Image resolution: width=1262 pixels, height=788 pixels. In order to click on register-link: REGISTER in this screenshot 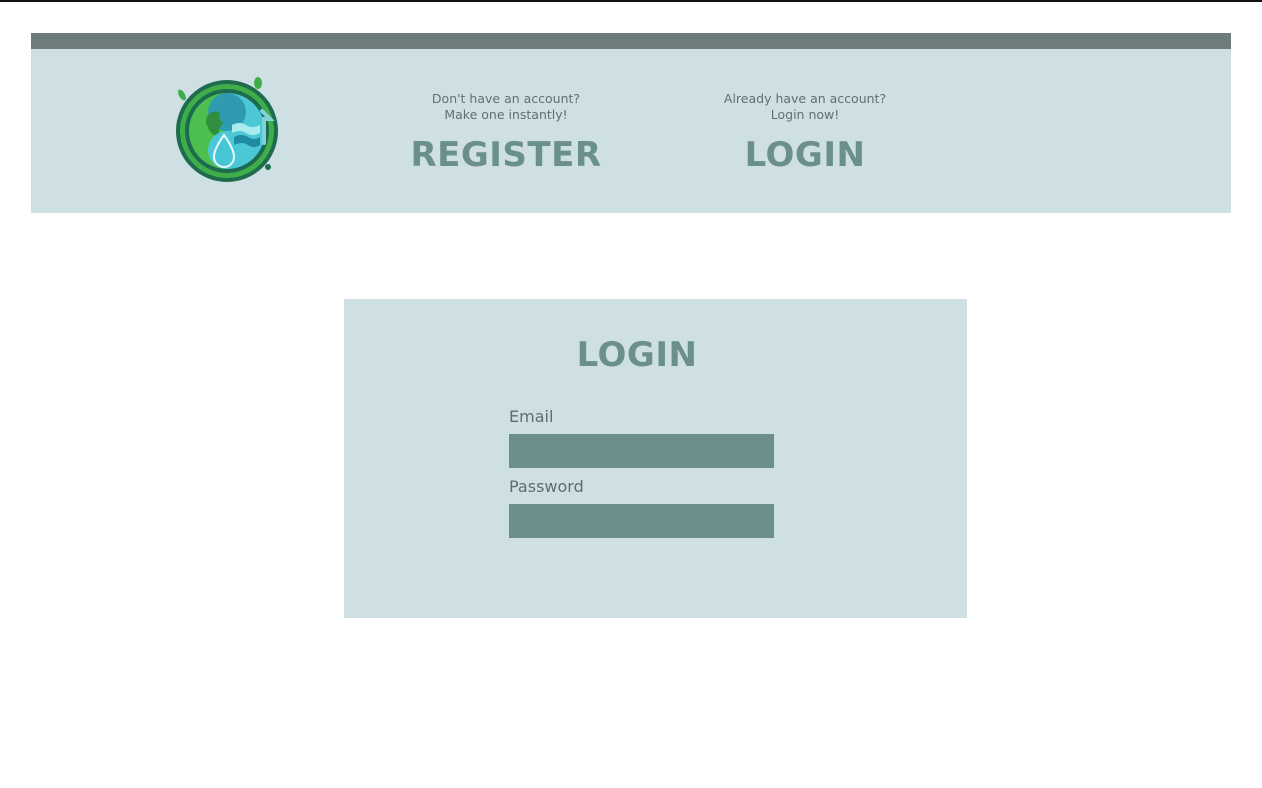, I will do `click(506, 155)`.